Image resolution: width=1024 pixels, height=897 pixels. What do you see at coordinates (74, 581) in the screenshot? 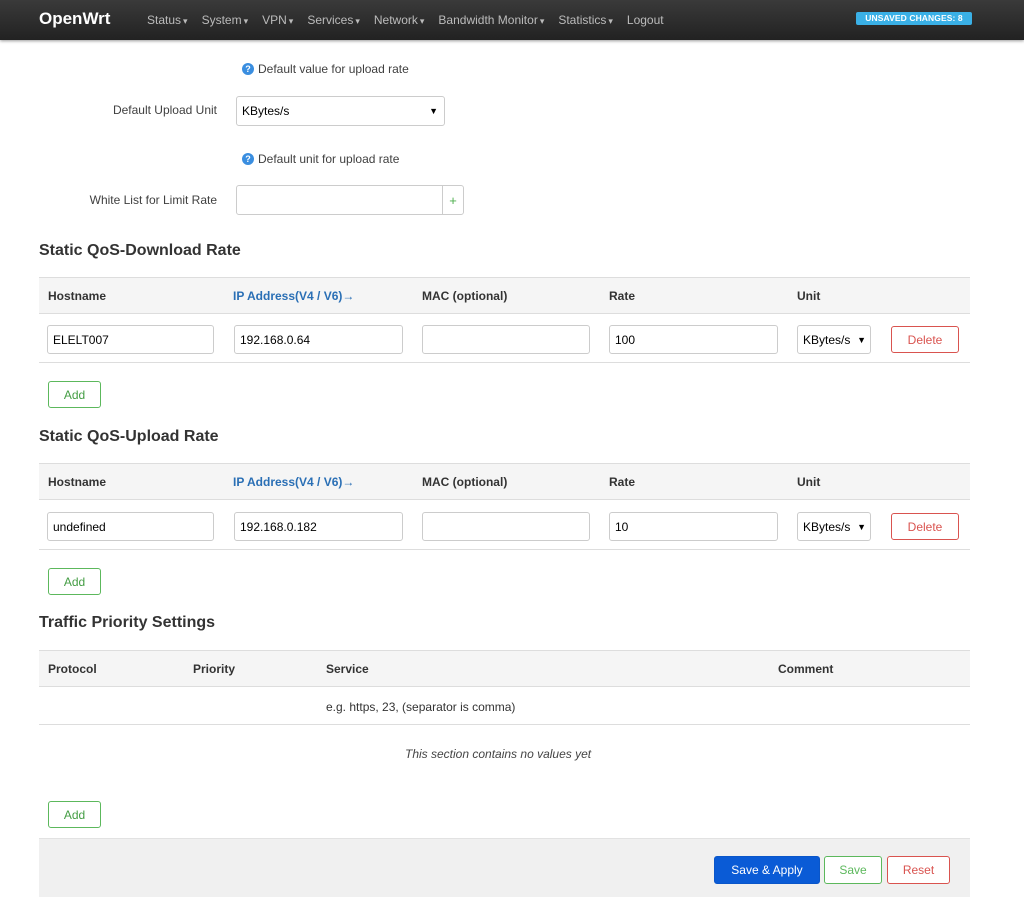
I see `upload-add-button: Add` at bounding box center [74, 581].